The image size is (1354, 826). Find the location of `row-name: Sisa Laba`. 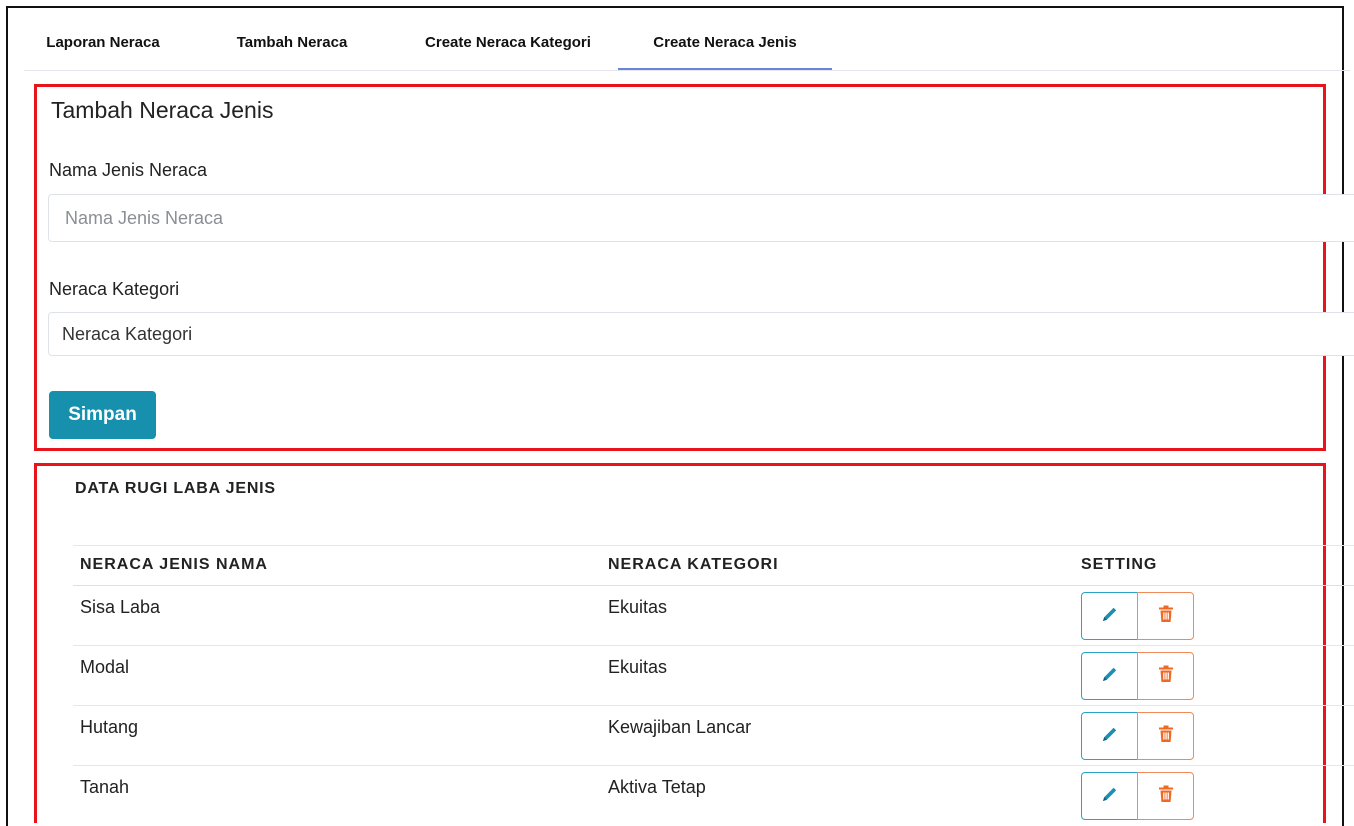

row-name: Sisa Laba is located at coordinates (120, 607).